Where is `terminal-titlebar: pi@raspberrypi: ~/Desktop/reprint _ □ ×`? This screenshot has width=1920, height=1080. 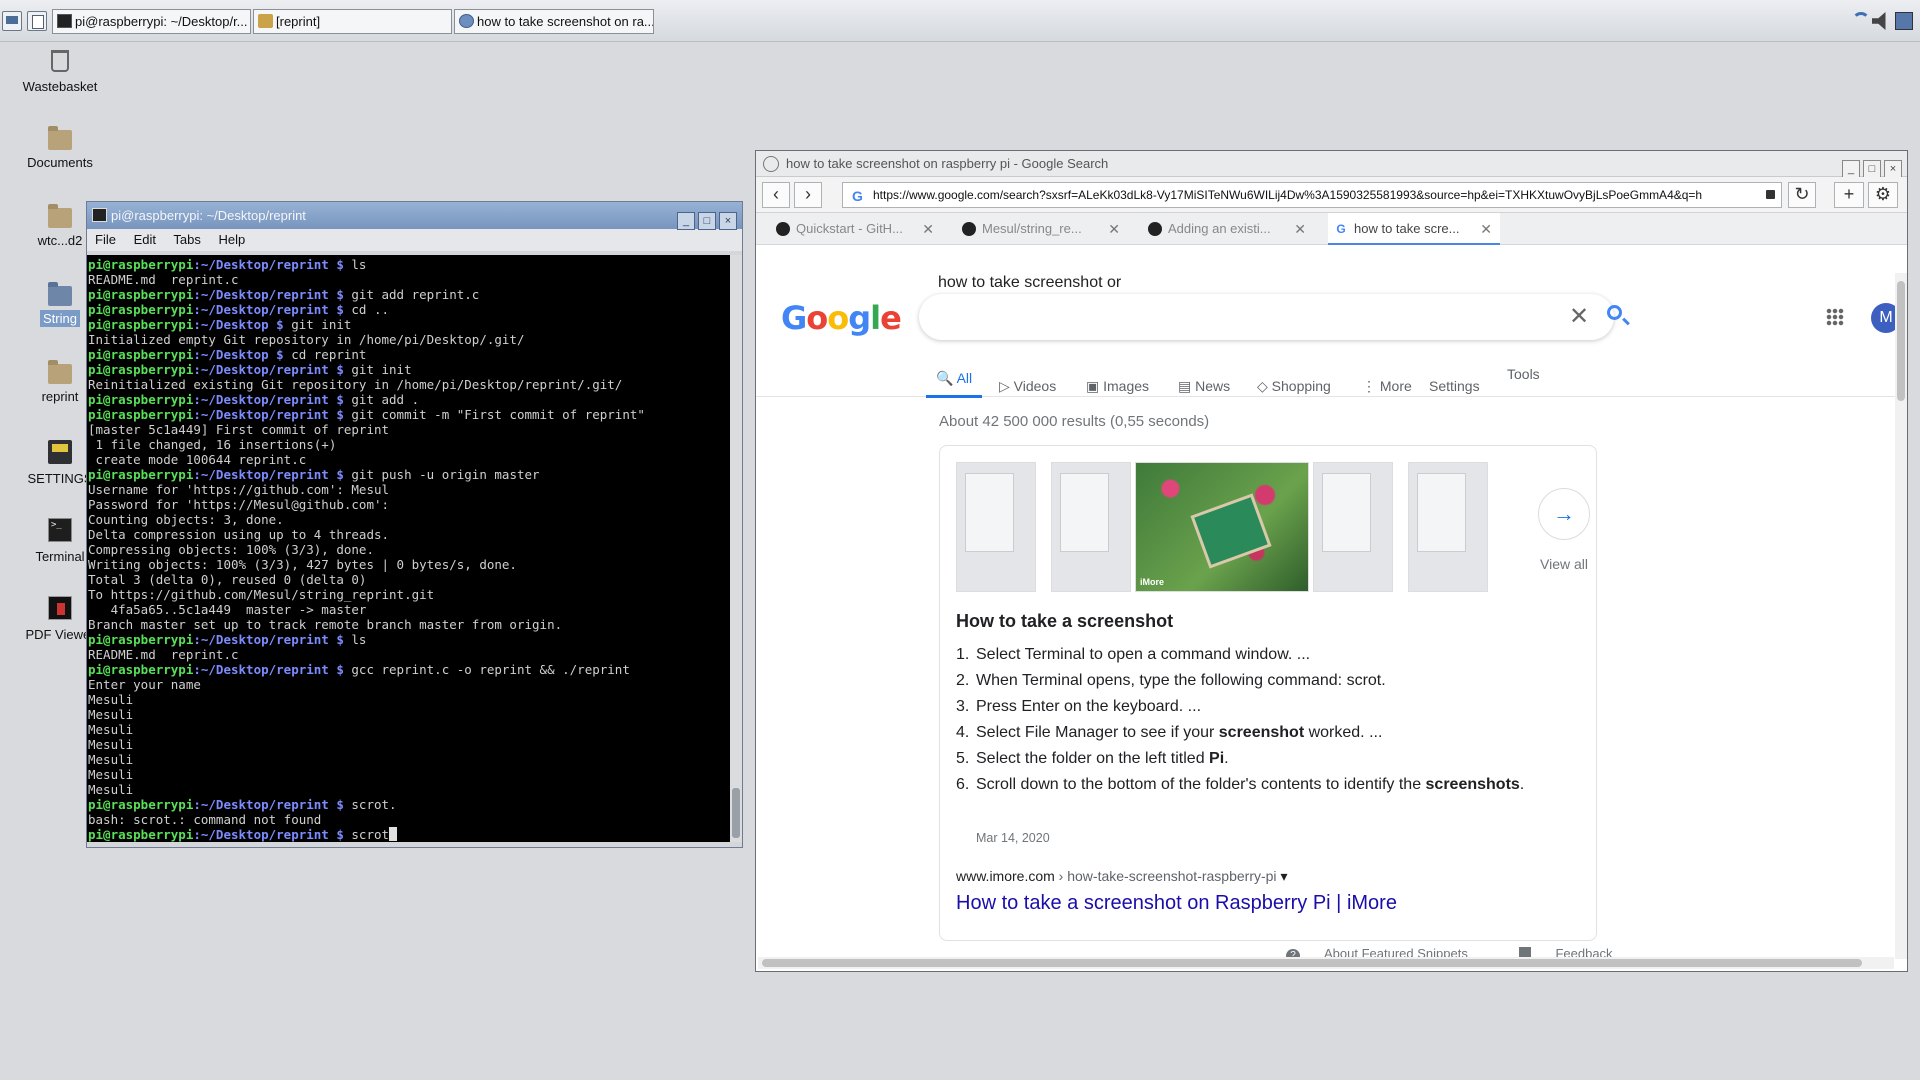 terminal-titlebar: pi@raspberrypi: ~/Desktop/reprint _ □ × is located at coordinates (414, 216).